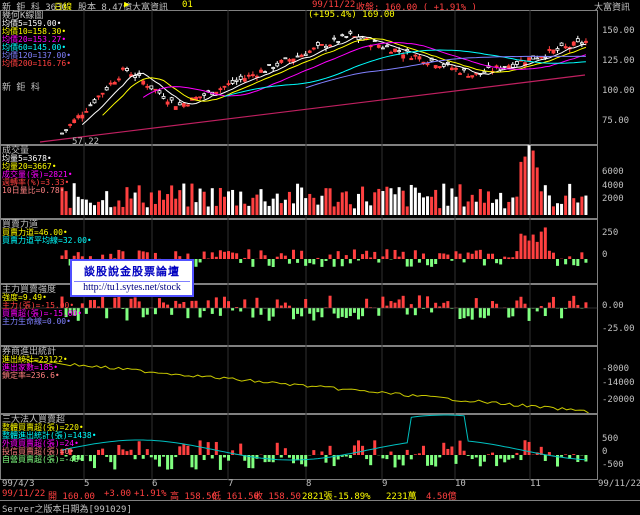  Describe the element at coordinates (610, 233) in the screenshot. I see `y-tick: 250` at that location.